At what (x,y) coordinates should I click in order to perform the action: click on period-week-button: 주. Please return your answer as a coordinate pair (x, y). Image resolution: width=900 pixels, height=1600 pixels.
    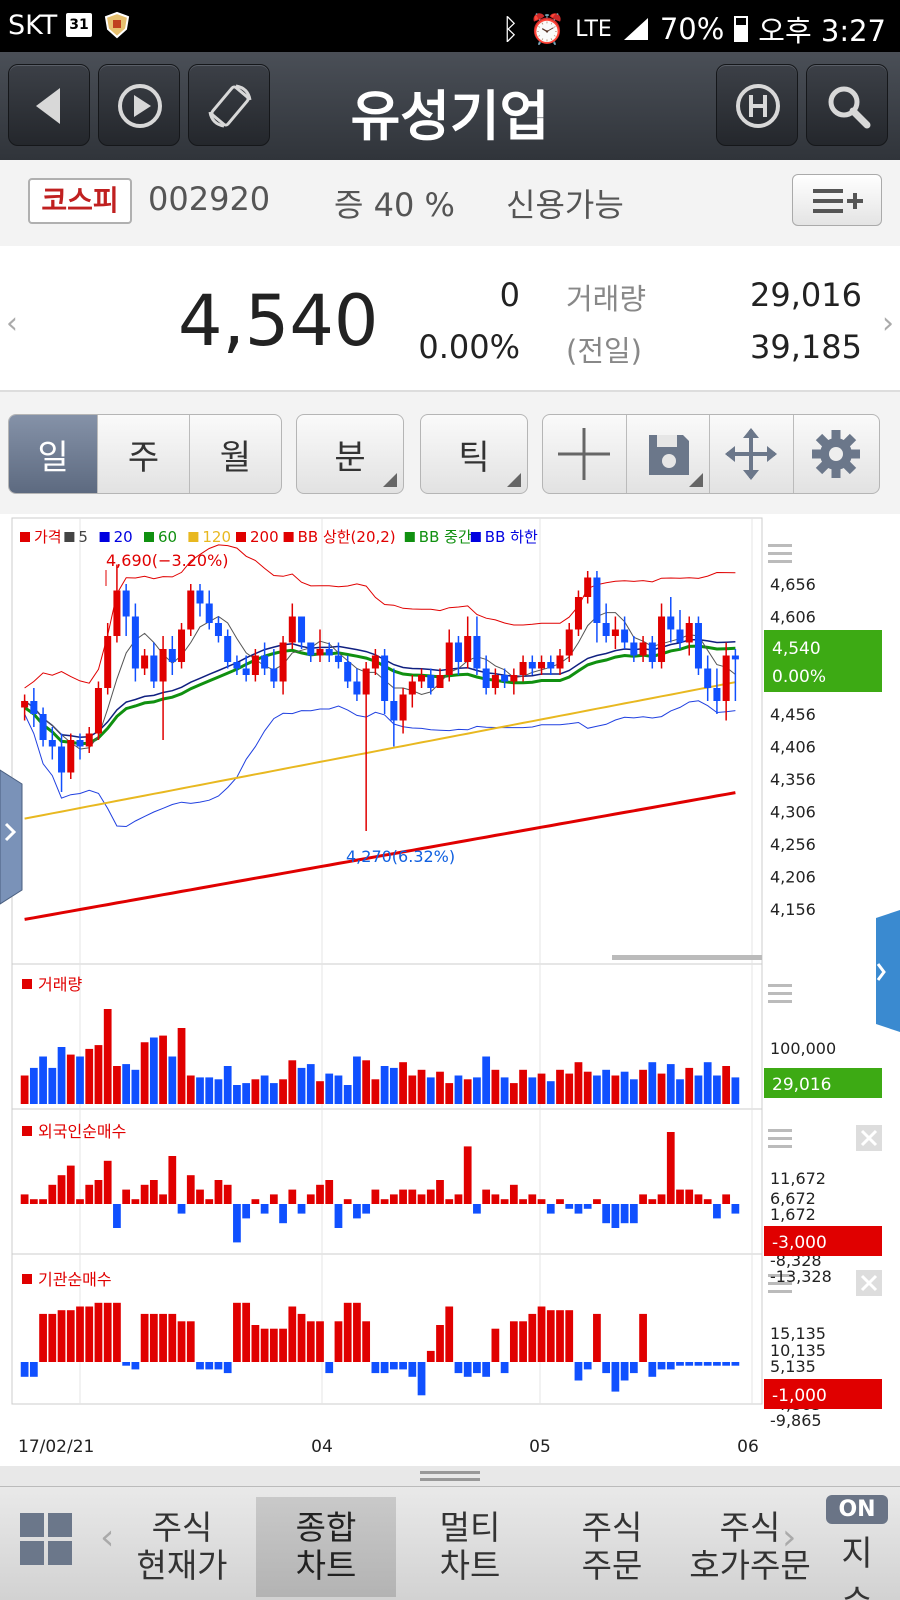
    Looking at the image, I should click on (144, 454).